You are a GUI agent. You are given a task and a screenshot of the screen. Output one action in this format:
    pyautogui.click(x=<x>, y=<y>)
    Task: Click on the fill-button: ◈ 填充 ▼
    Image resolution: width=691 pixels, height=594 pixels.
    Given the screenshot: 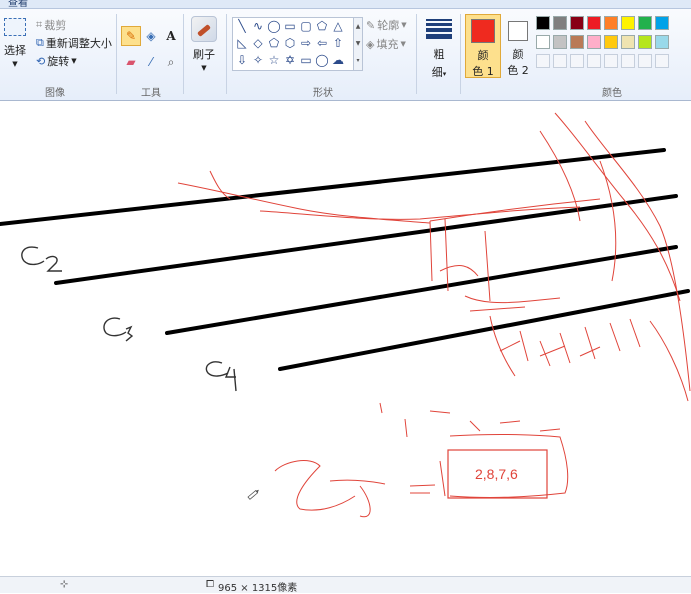 What is the action you would take?
    pyautogui.click(x=386, y=44)
    